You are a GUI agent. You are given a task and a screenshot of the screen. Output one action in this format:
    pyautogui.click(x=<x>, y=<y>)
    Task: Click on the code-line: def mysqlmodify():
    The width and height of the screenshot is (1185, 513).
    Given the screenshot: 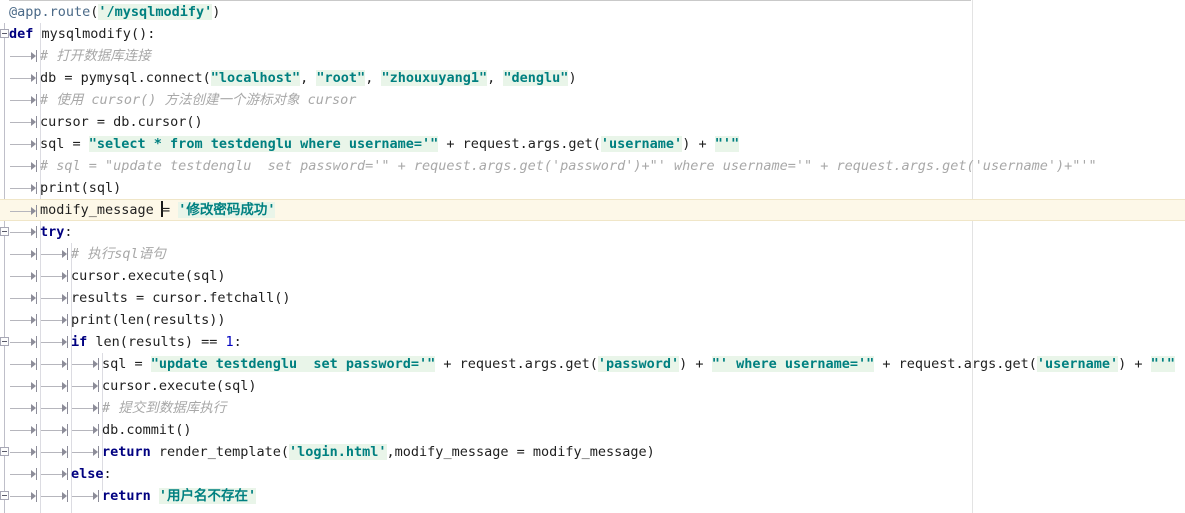 What is the action you would take?
    pyautogui.click(x=592, y=34)
    